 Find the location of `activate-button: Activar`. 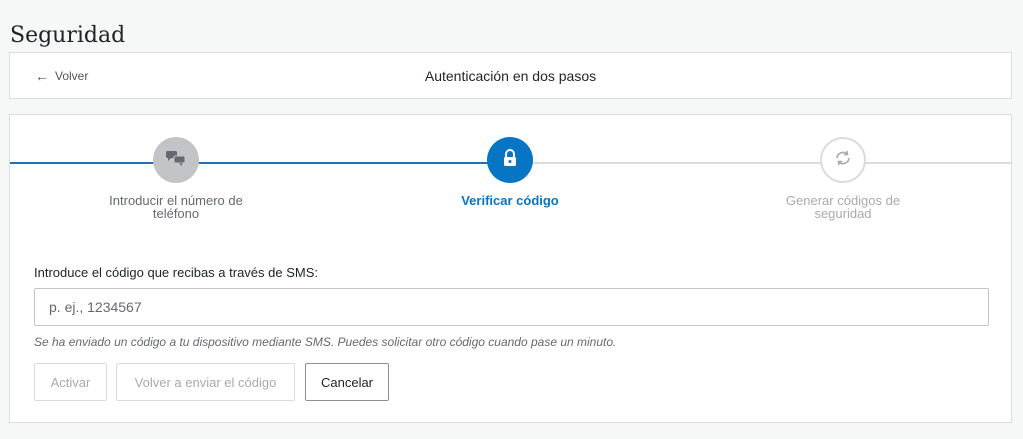

activate-button: Activar is located at coordinates (70, 382).